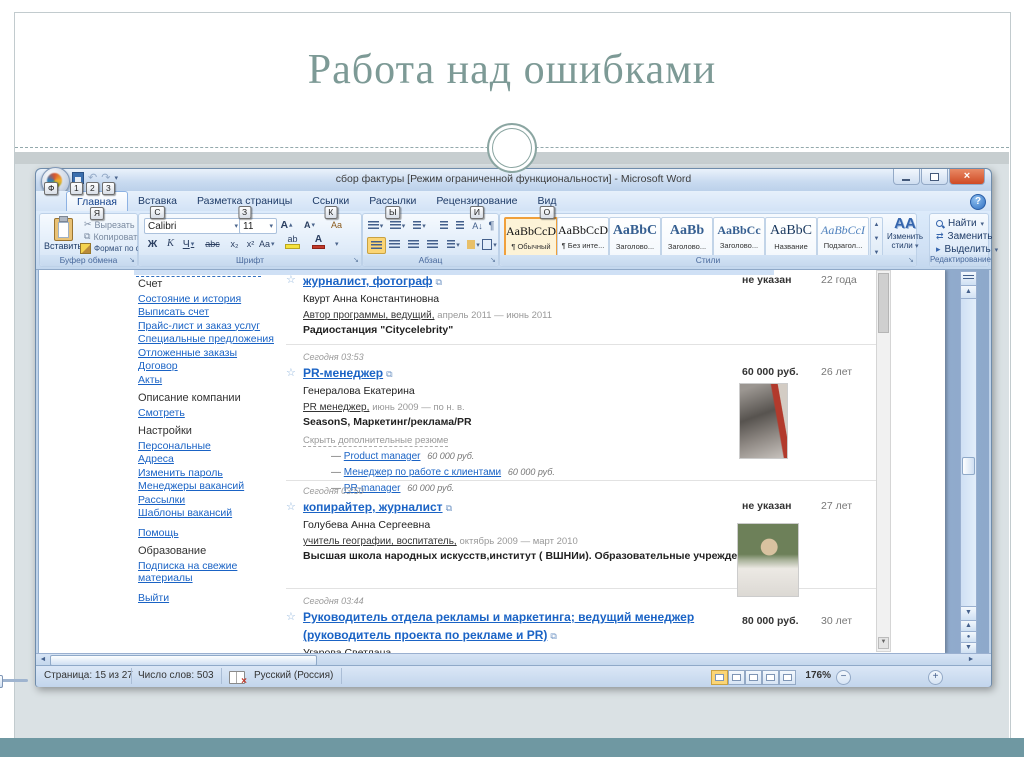 The width and height of the screenshot is (1024, 768). What do you see at coordinates (116, 178) in the screenshot?
I see `qat-customize-icon: ▾` at bounding box center [116, 178].